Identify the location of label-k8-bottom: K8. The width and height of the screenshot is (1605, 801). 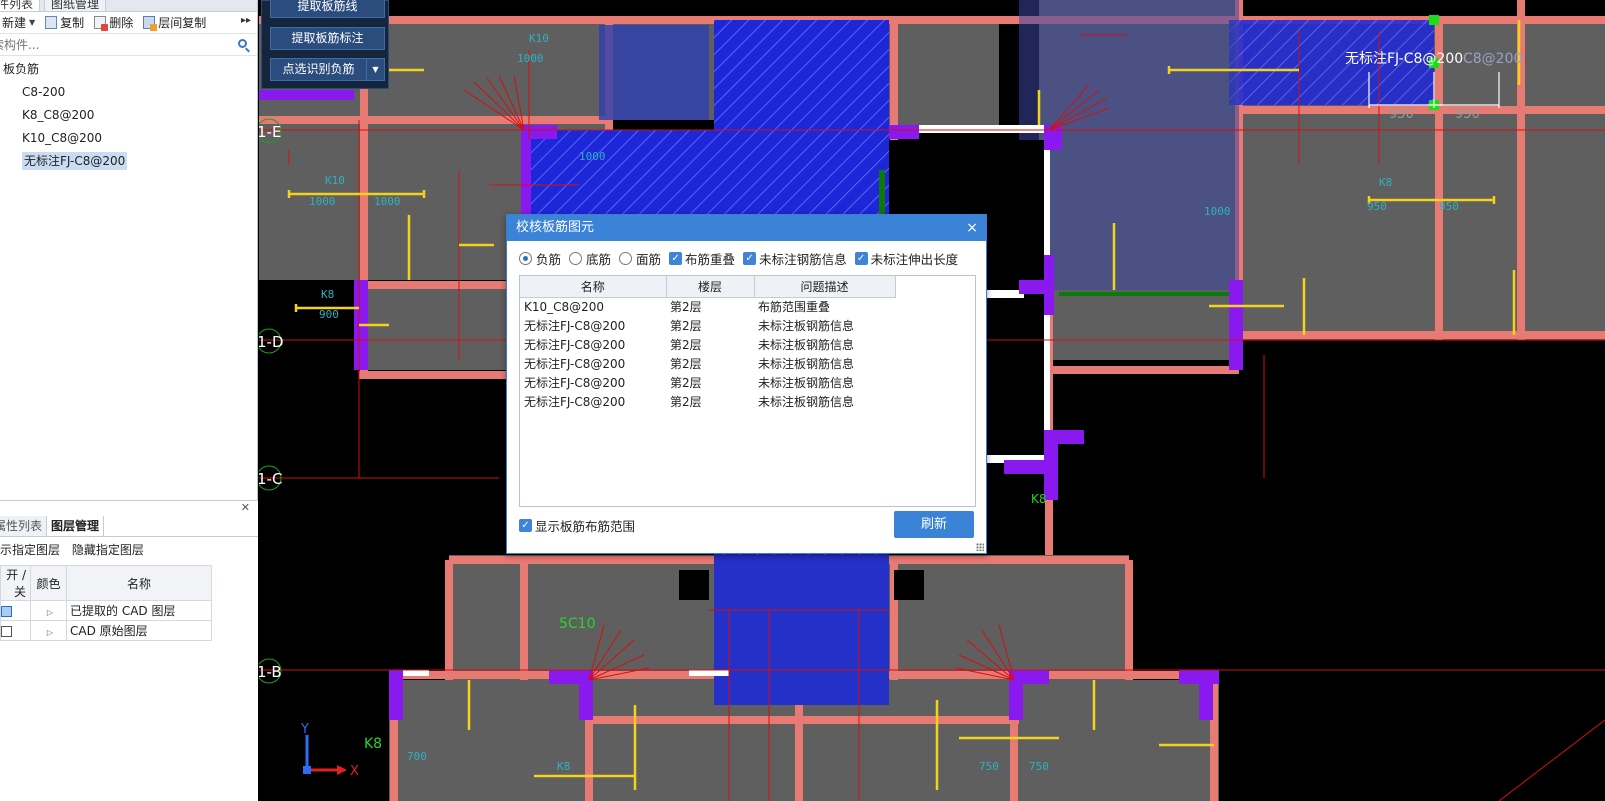
(373, 744).